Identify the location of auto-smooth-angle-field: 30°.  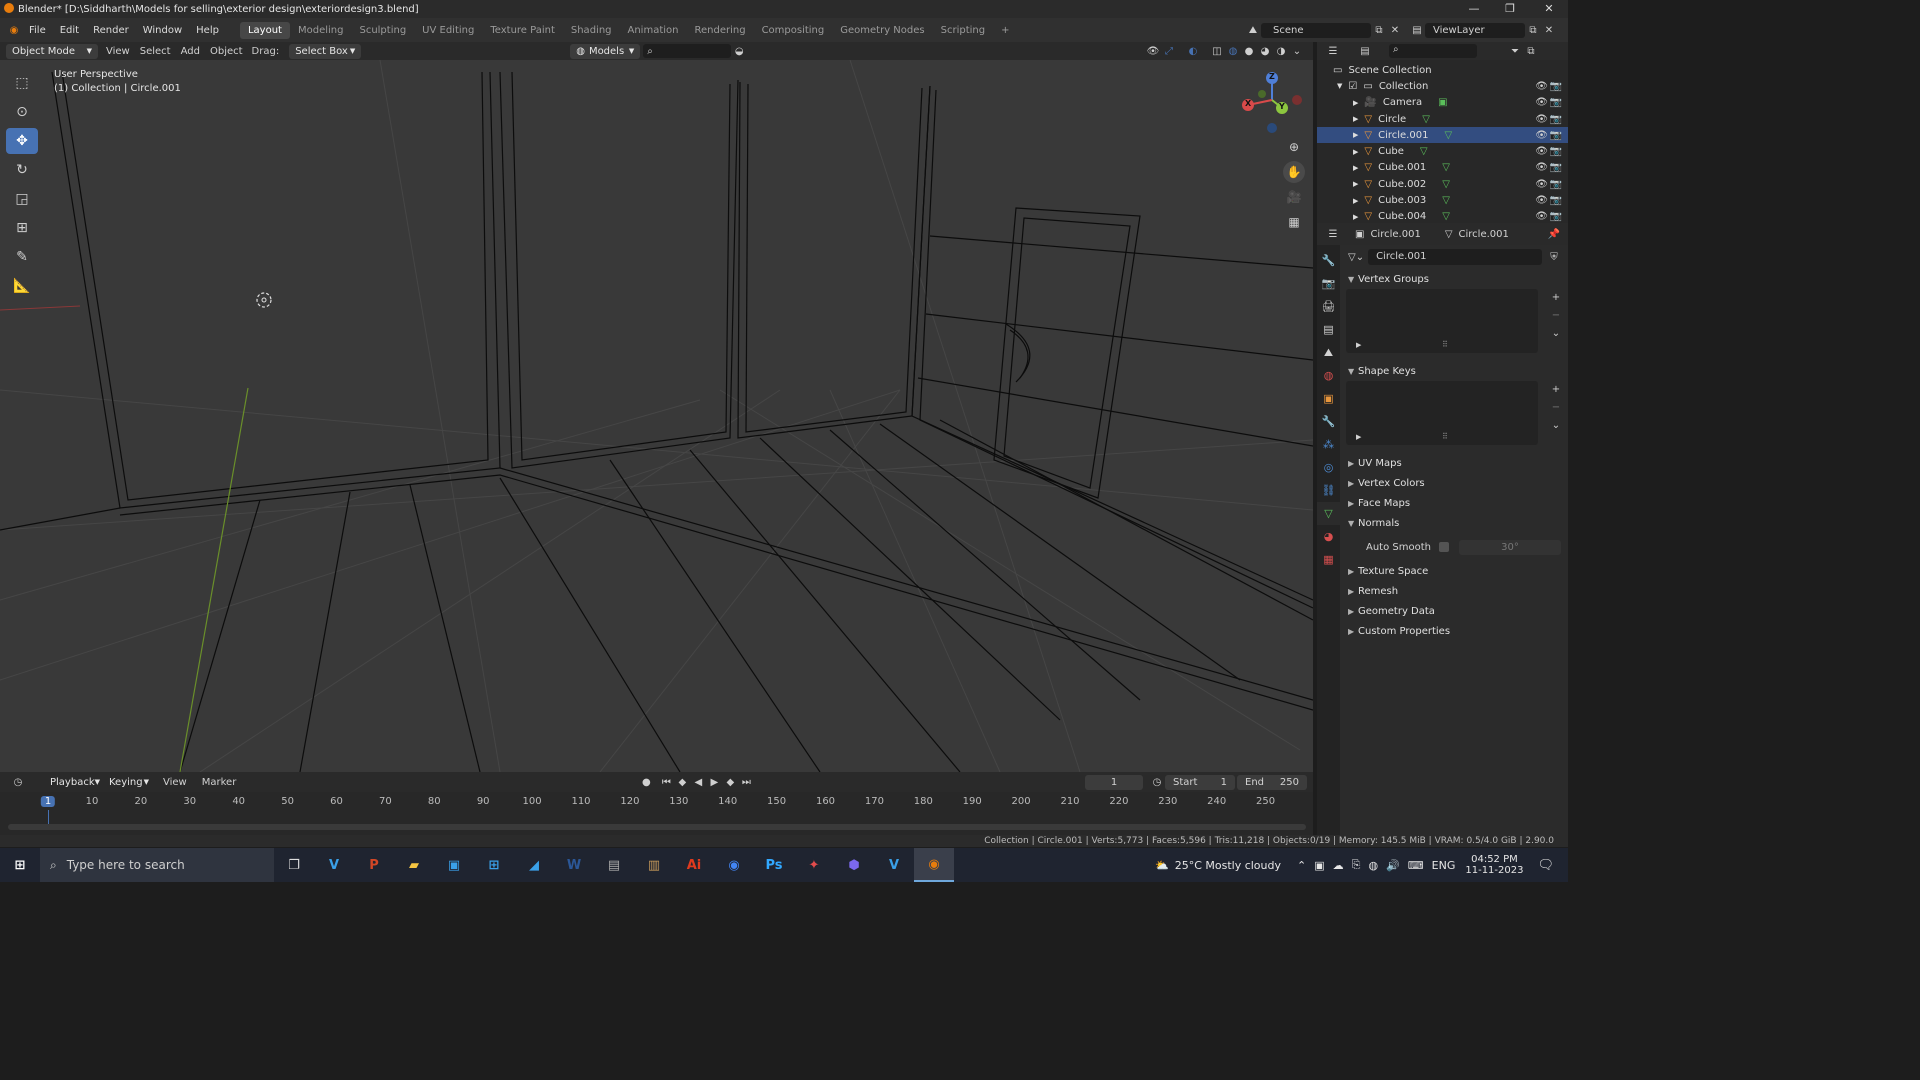
(1509, 547).